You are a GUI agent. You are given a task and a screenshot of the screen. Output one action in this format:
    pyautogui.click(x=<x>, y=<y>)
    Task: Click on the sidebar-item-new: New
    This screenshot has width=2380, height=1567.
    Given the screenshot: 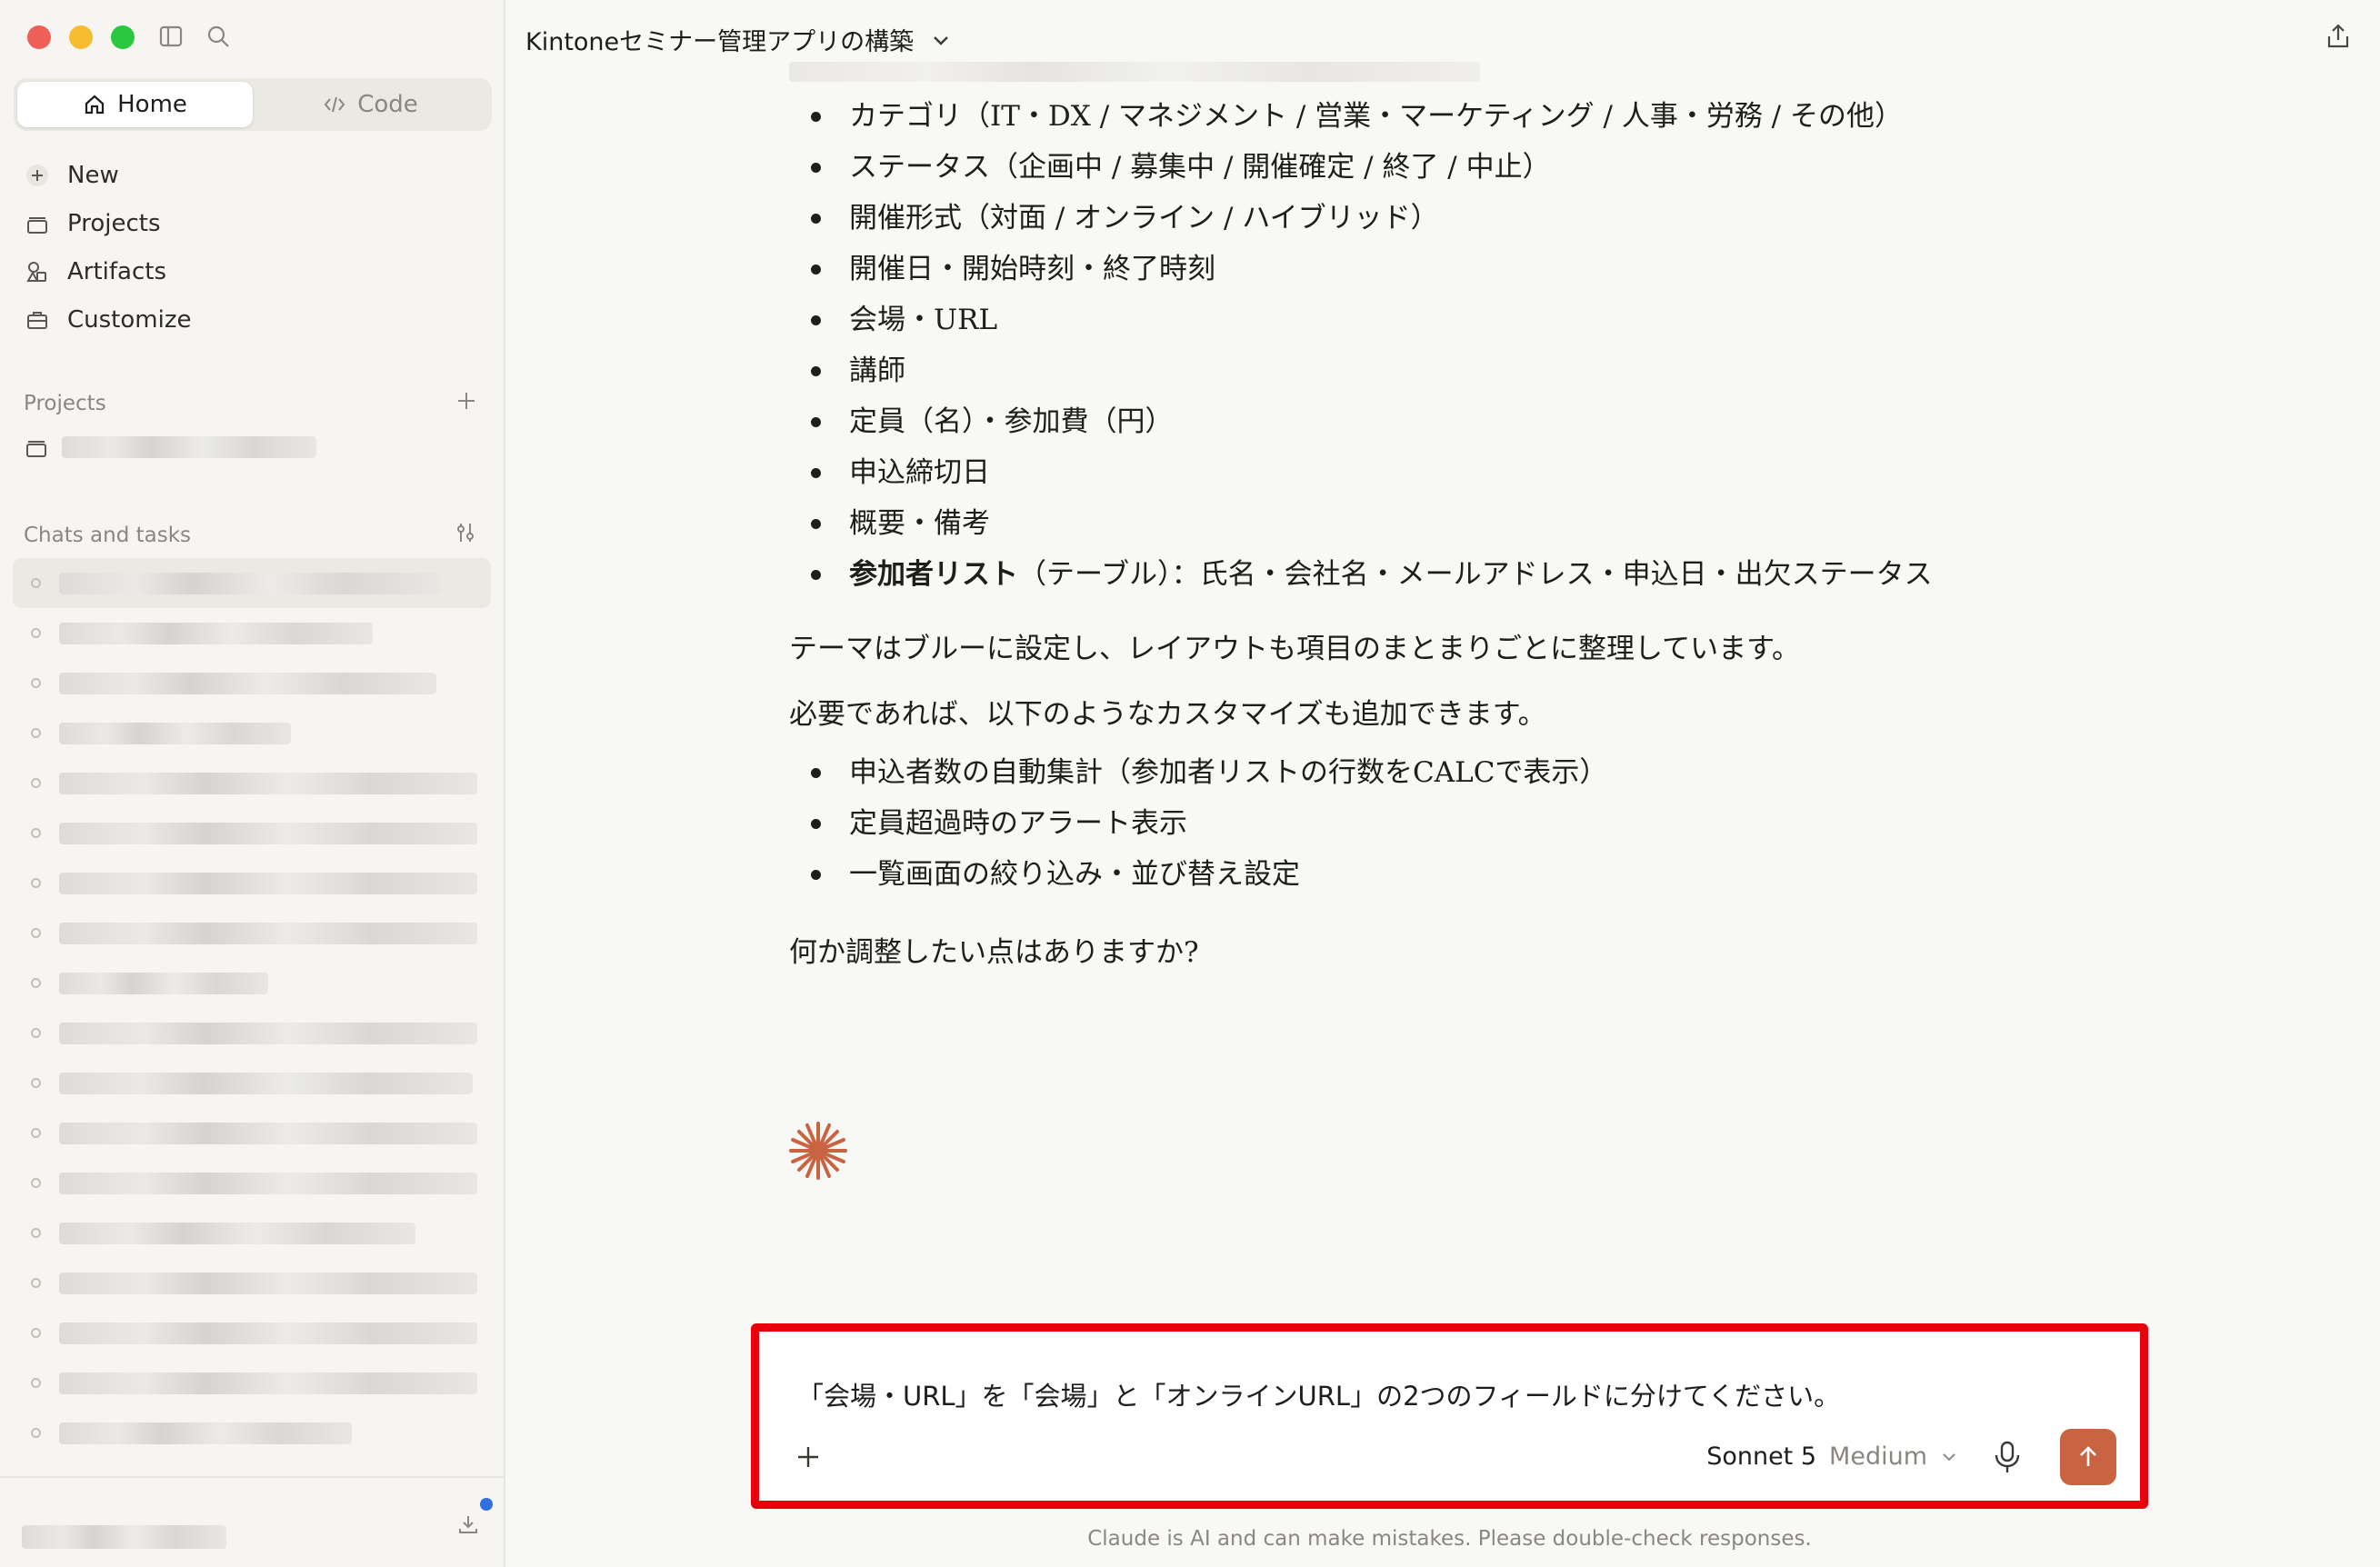 What is the action you would take?
    pyautogui.click(x=253, y=175)
    